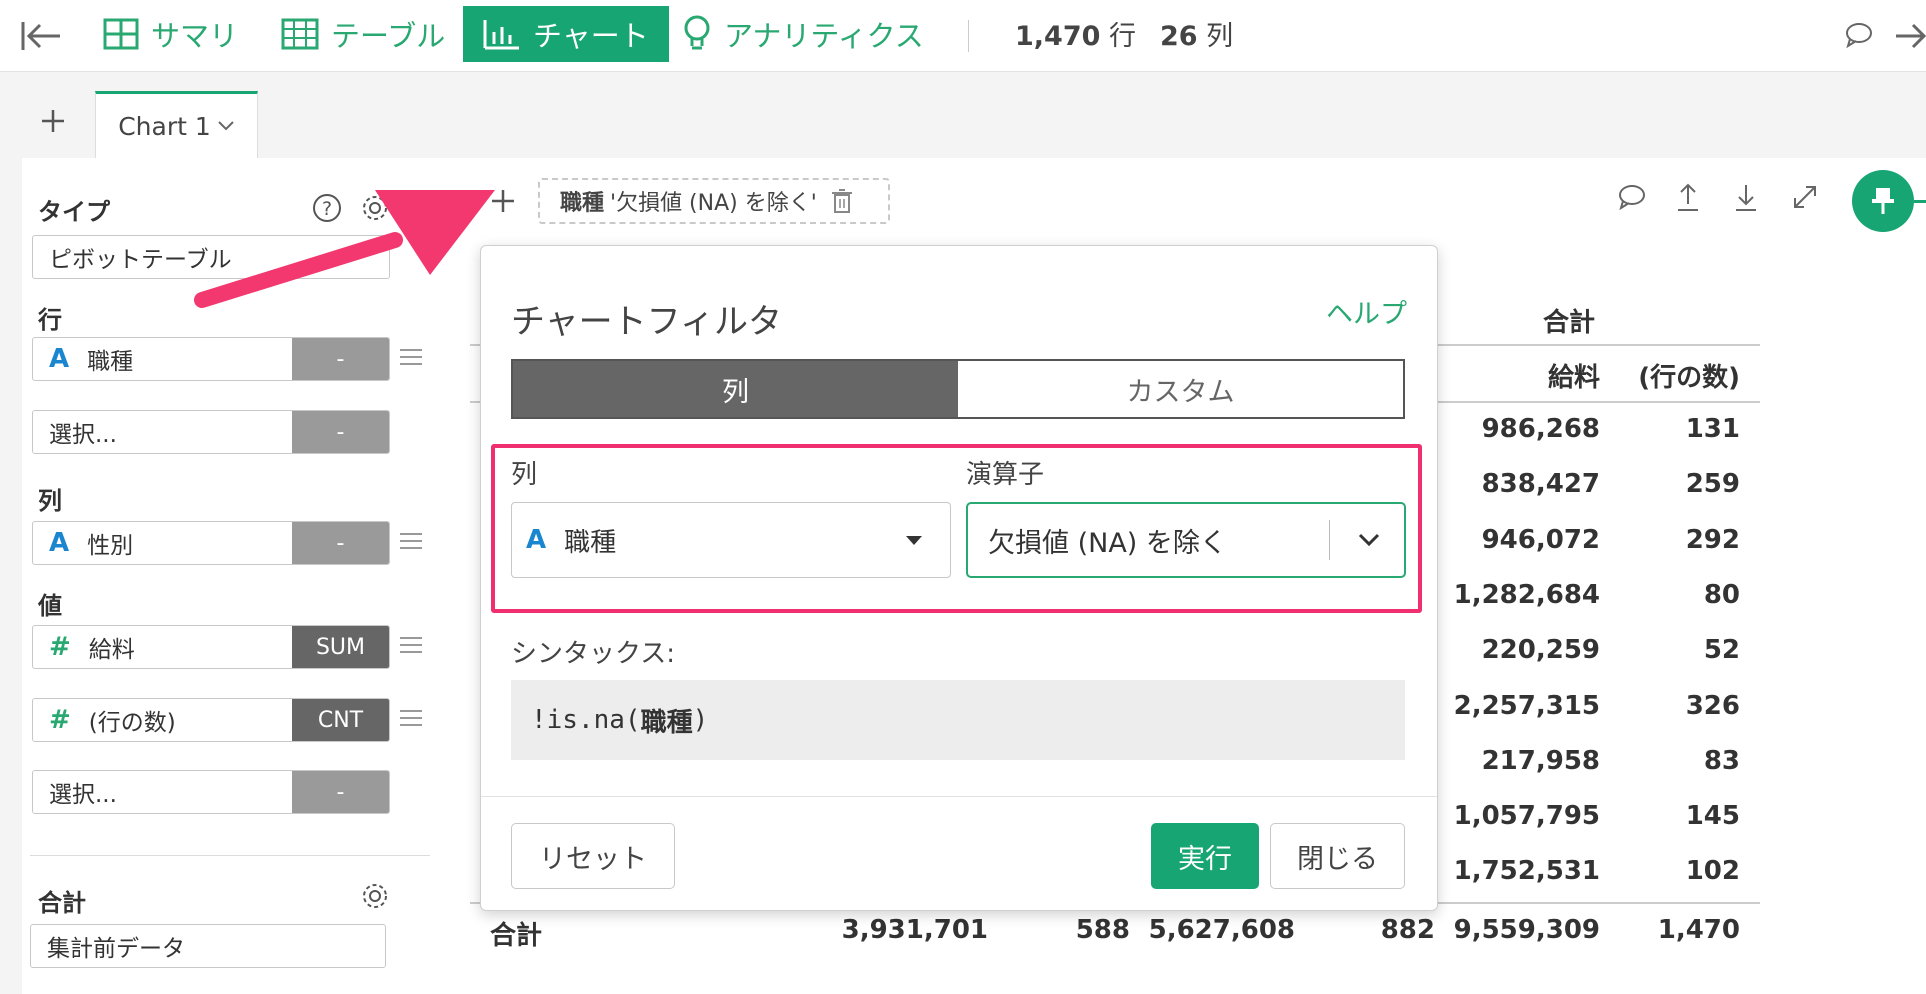 This screenshot has width=1926, height=994. Describe the element at coordinates (1569, 323) in the screenshot. I see `table-header-total: 合計` at that location.